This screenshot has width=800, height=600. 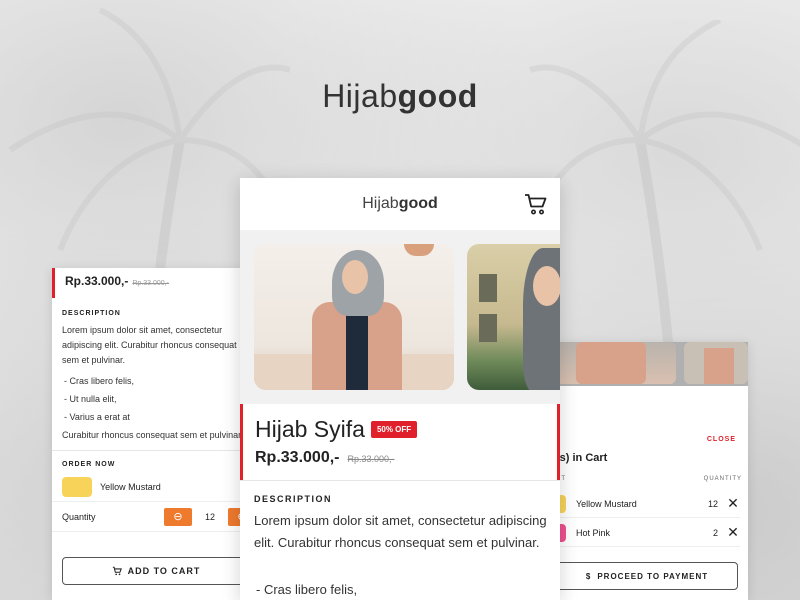 I want to click on order-now-heading: ORDER NOW, so click(x=89, y=464).